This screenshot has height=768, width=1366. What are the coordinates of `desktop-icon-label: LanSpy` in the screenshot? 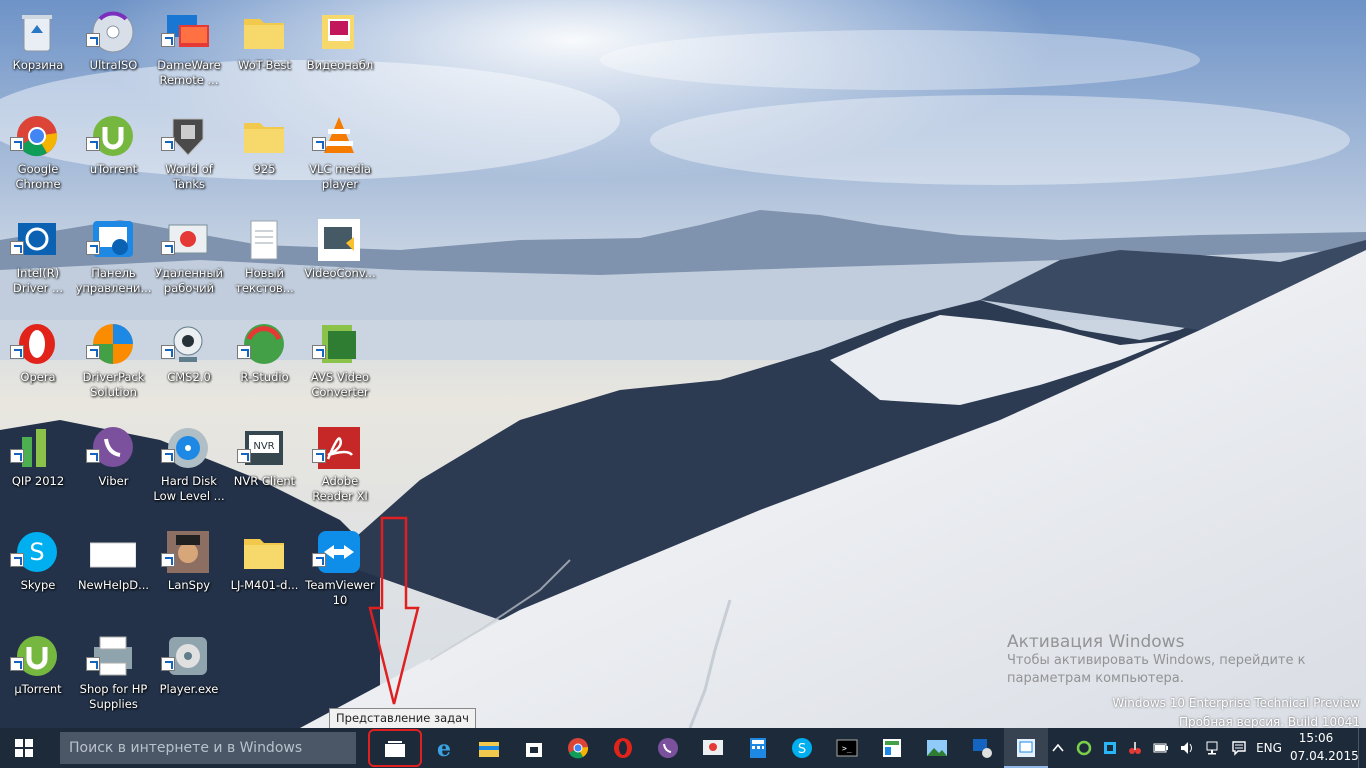 It's located at (189, 585).